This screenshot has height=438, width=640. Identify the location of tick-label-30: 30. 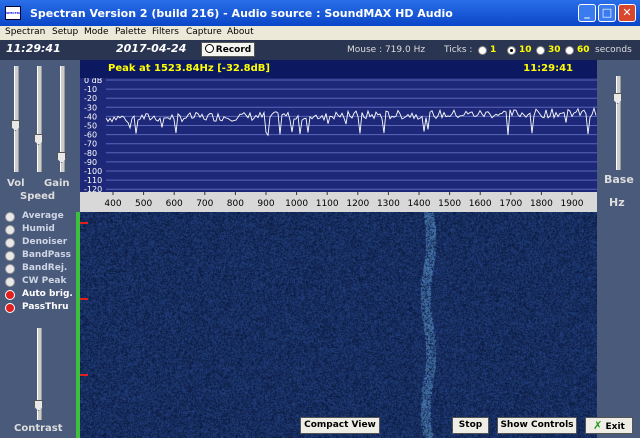
(554, 50).